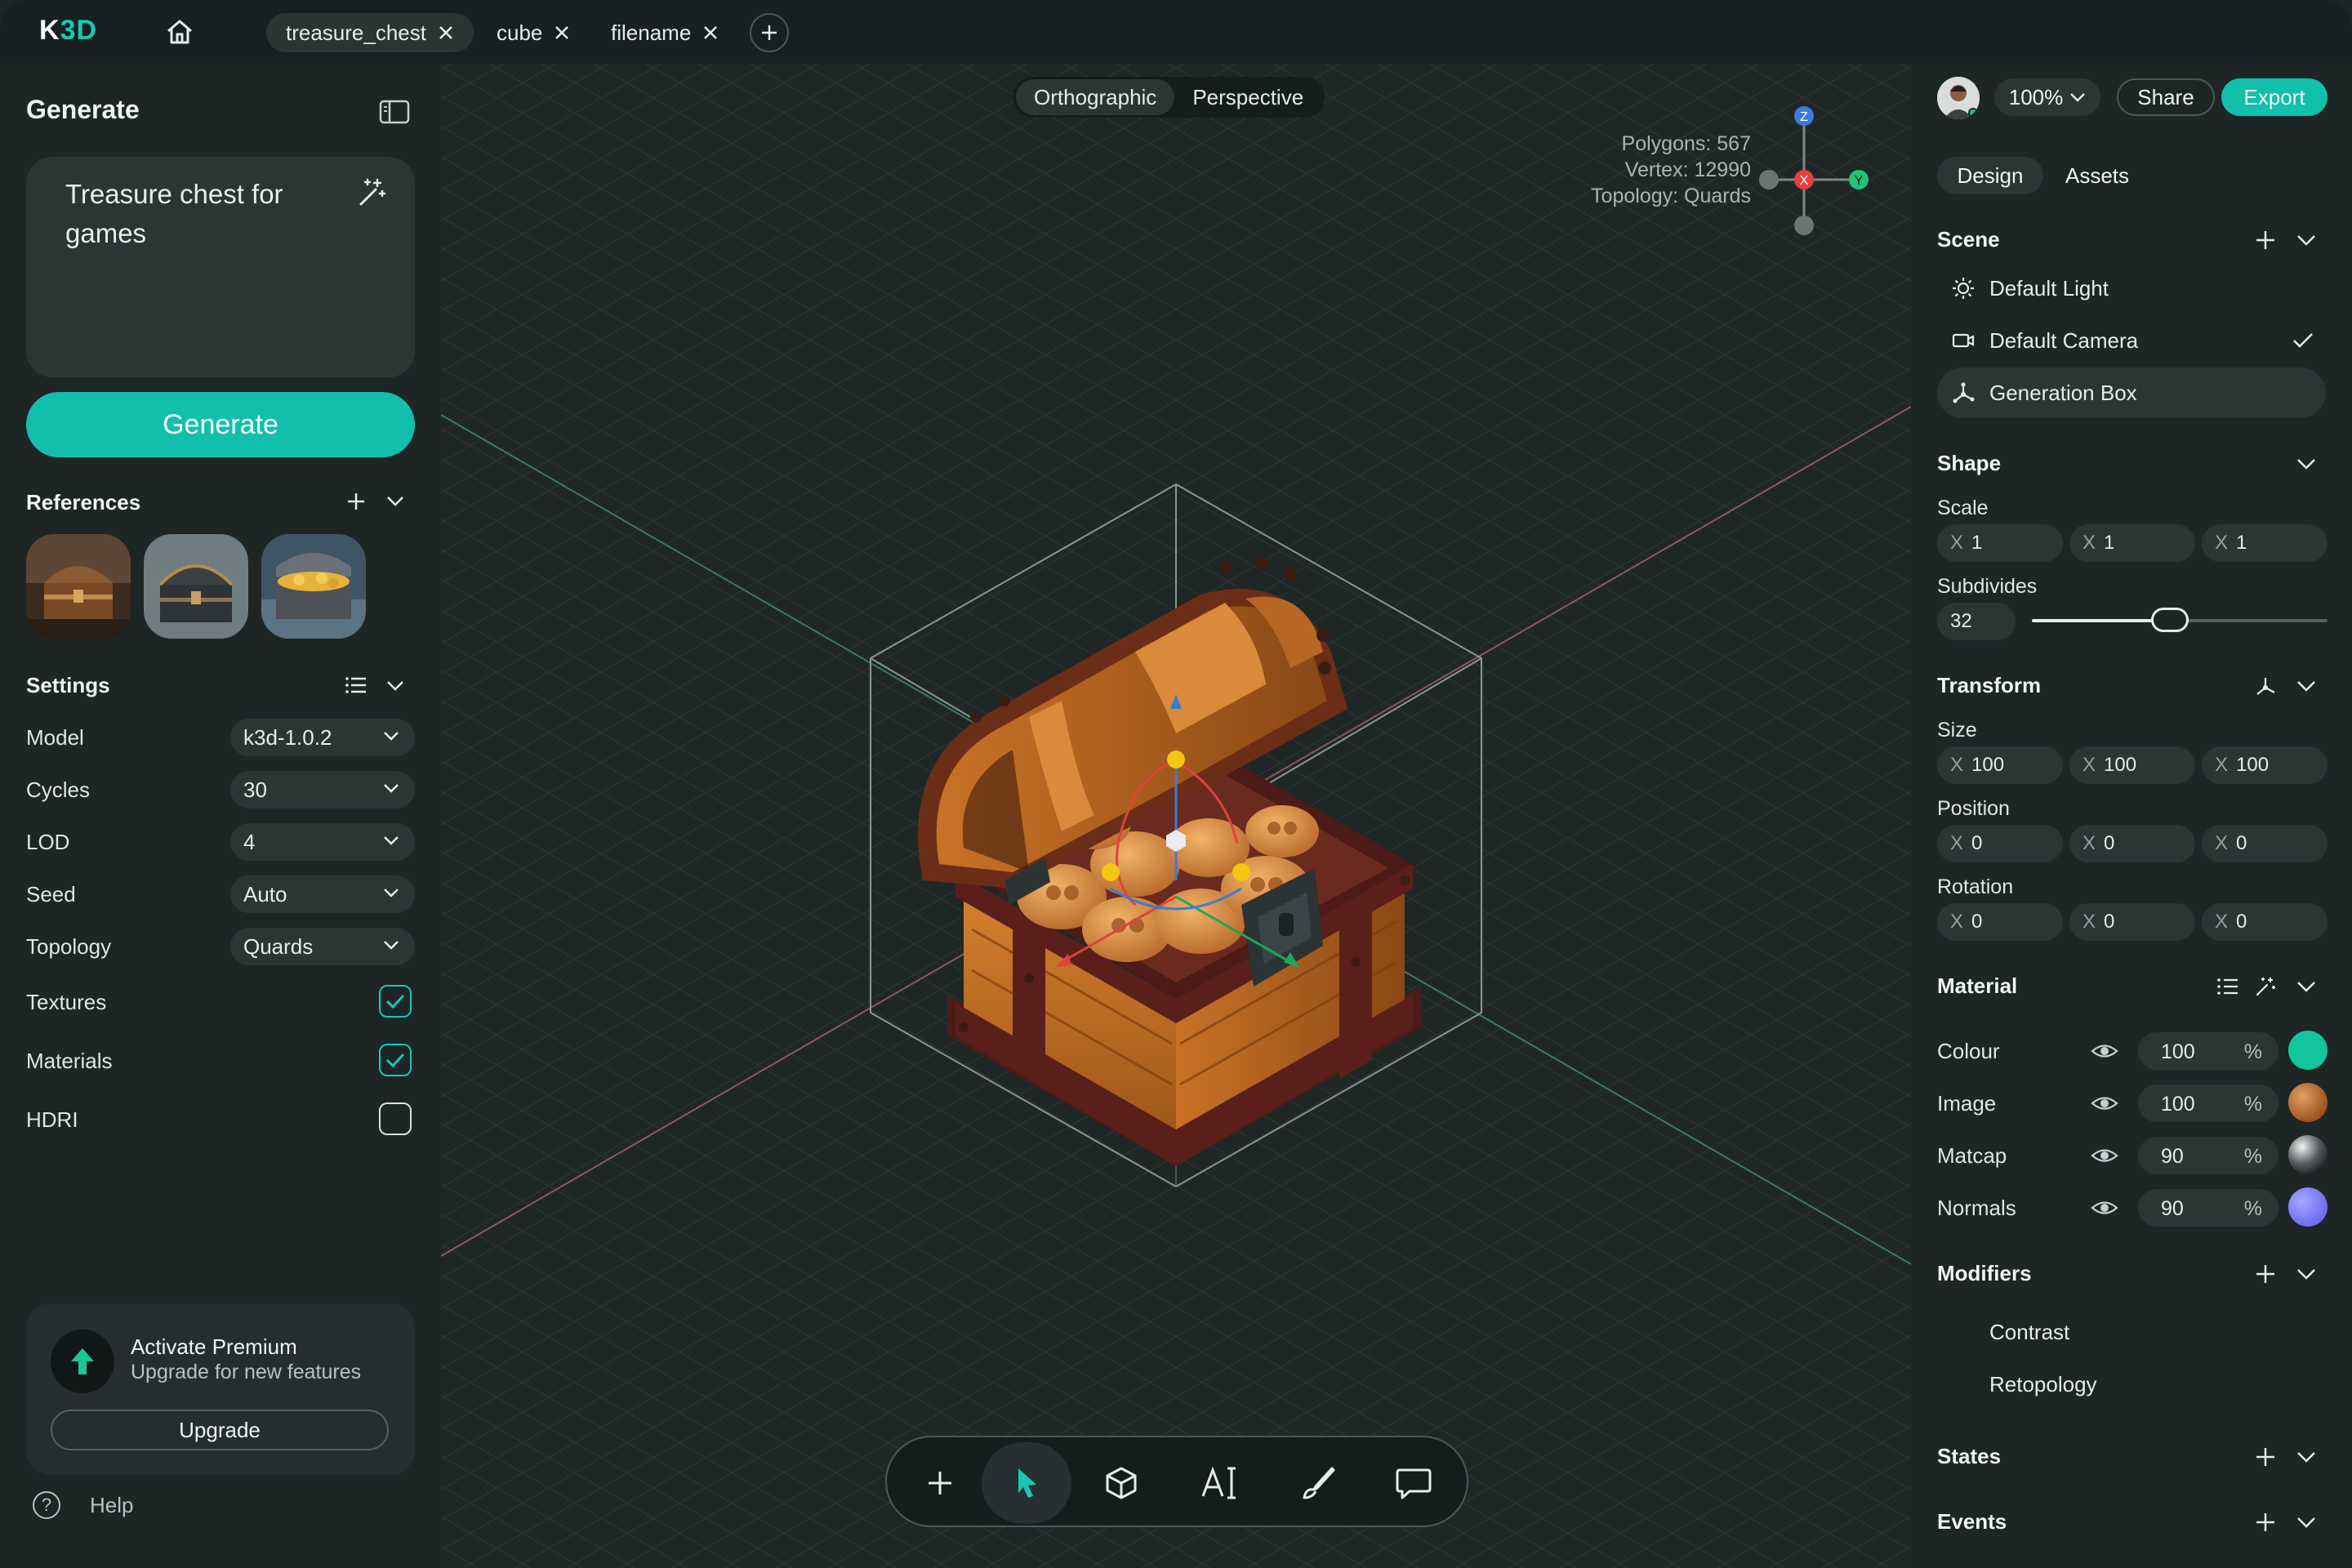 This screenshot has width=2352, height=1568. I want to click on textures-checkbox, so click(395, 1001).